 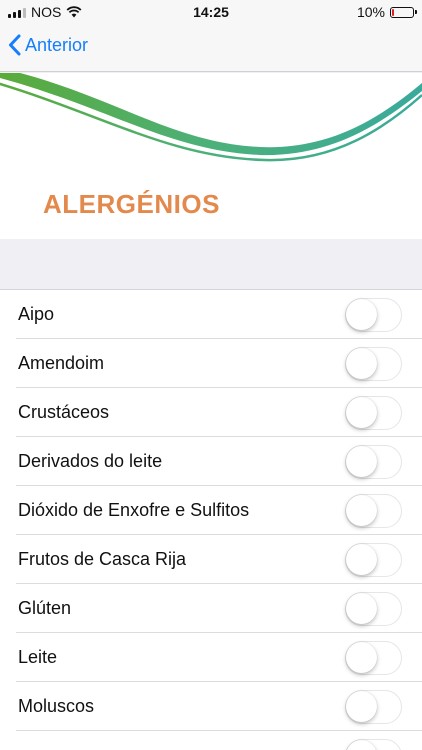 What do you see at coordinates (211, 657) in the screenshot?
I see `list-item: Leite` at bounding box center [211, 657].